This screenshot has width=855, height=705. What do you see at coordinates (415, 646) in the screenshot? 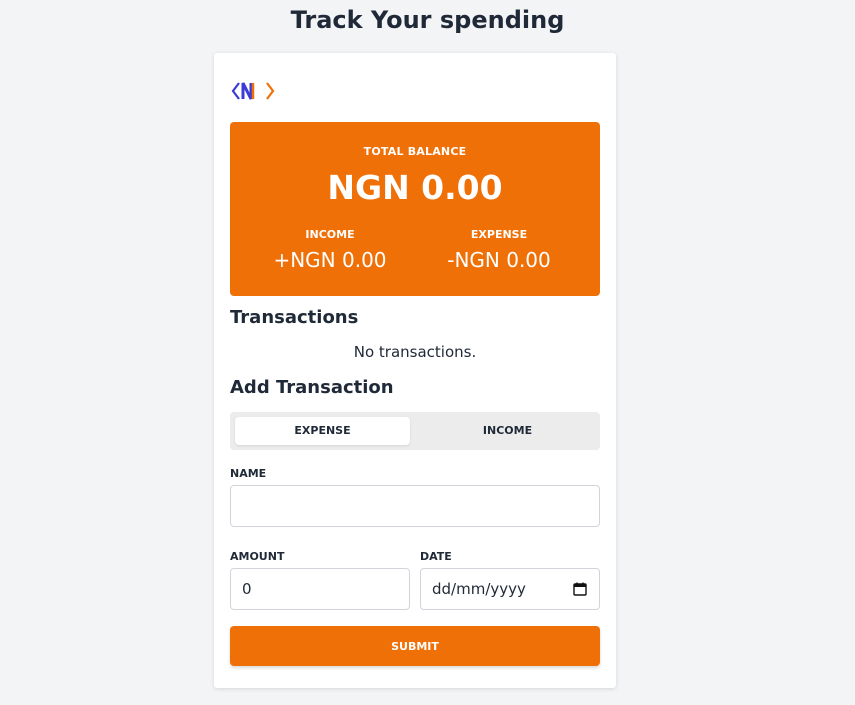
I see `submit-button: SUBMIT` at bounding box center [415, 646].